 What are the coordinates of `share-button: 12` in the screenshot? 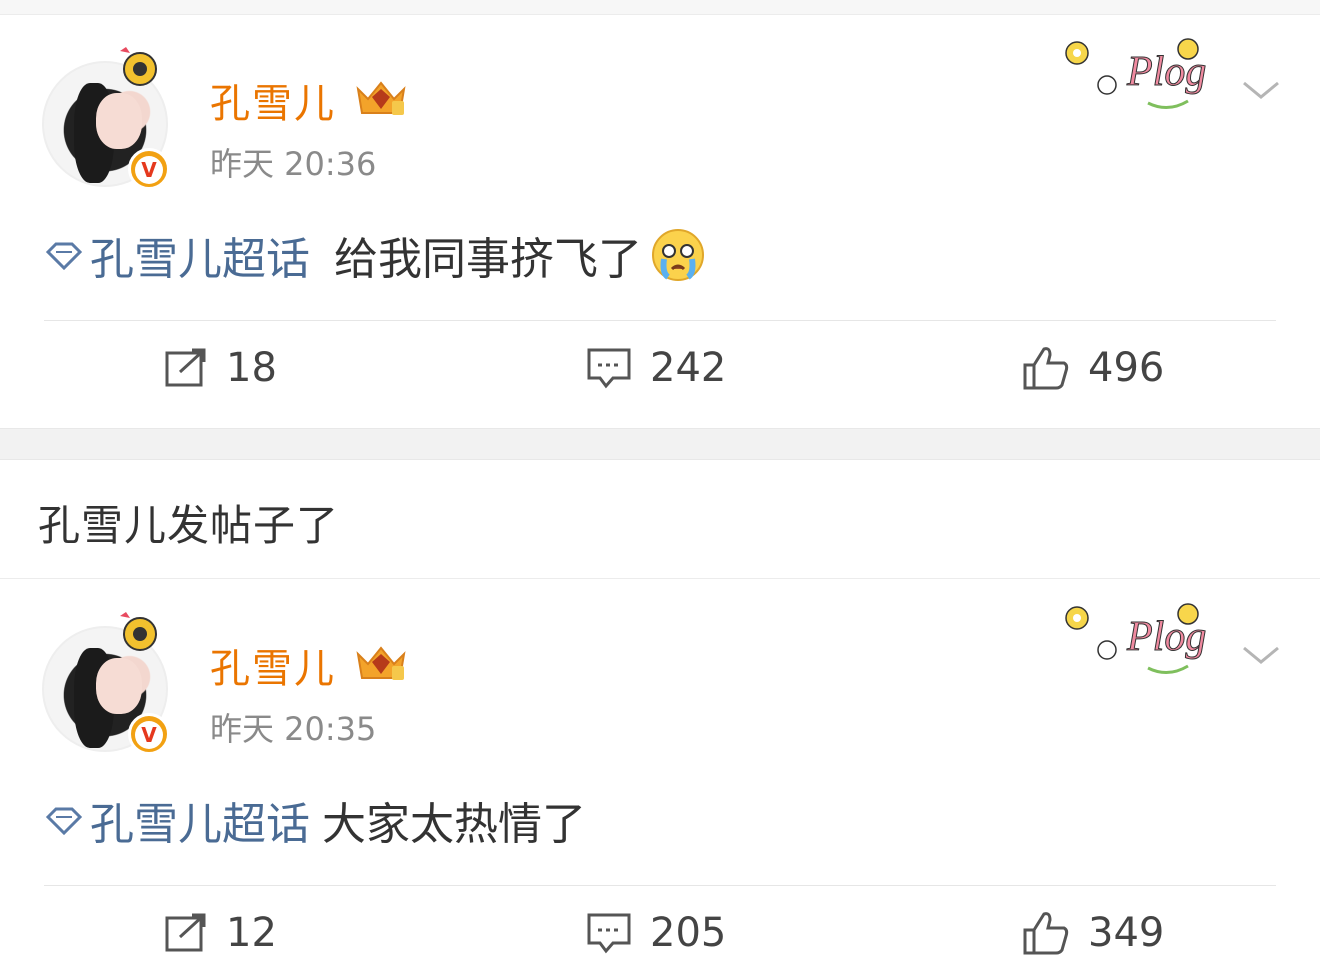 It's located at (220, 933).